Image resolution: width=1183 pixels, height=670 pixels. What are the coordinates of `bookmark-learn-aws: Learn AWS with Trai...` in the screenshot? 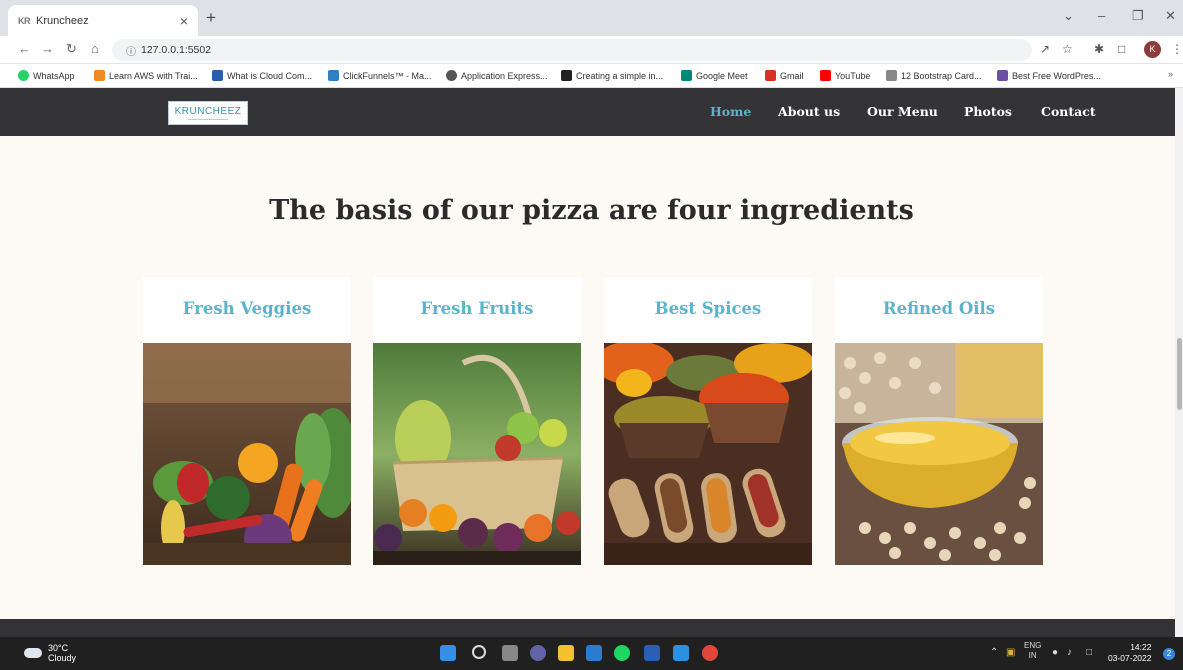 It's located at (146, 75).